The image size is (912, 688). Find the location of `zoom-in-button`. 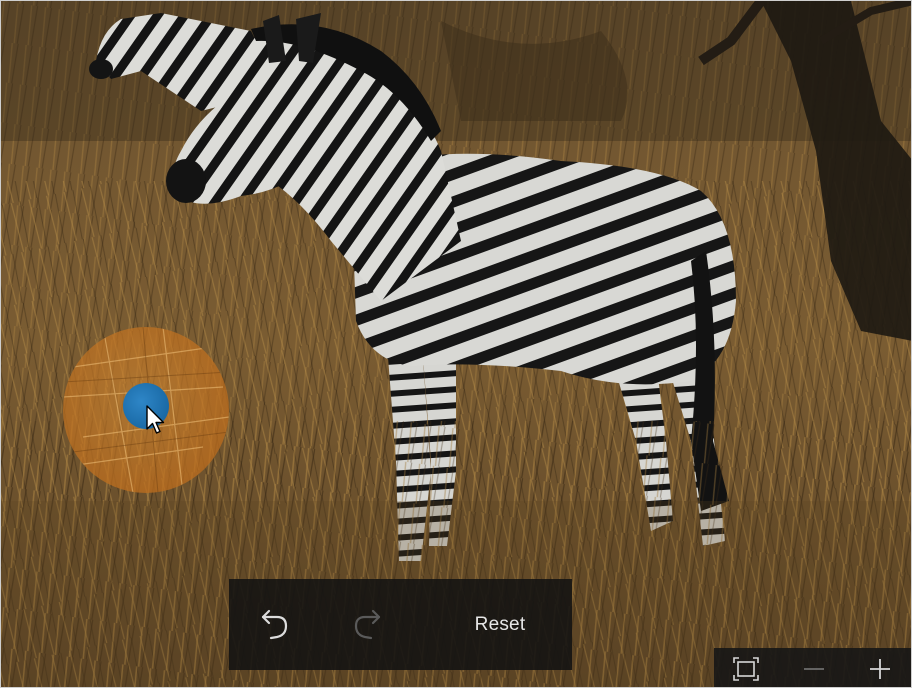

zoom-in-button is located at coordinates (880, 667).